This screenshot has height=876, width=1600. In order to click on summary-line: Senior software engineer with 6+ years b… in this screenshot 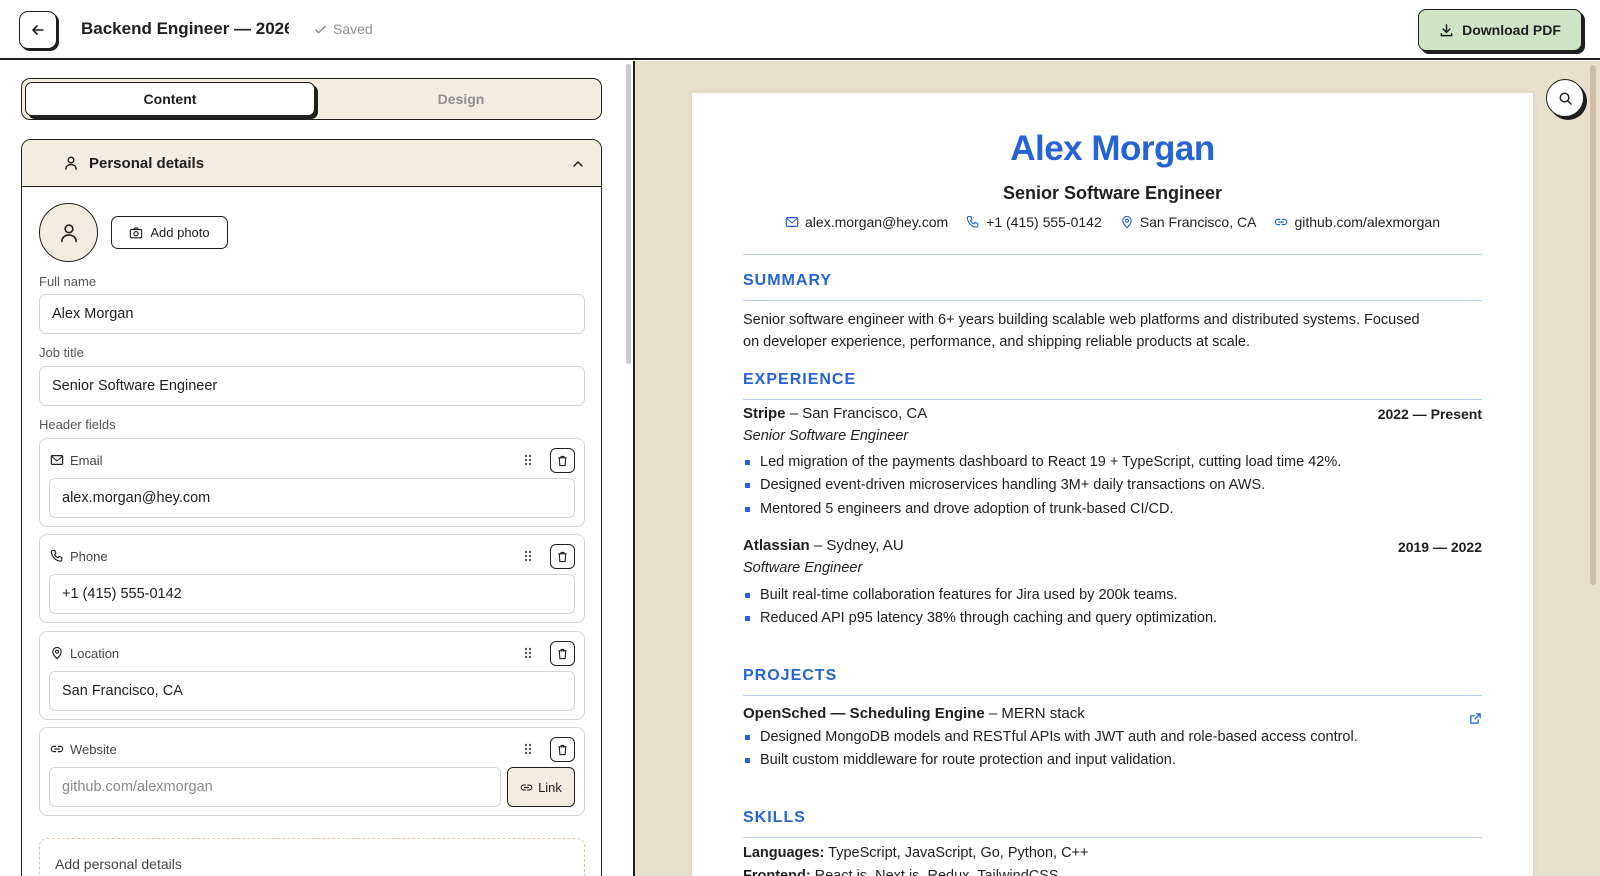, I will do `click(1081, 320)`.